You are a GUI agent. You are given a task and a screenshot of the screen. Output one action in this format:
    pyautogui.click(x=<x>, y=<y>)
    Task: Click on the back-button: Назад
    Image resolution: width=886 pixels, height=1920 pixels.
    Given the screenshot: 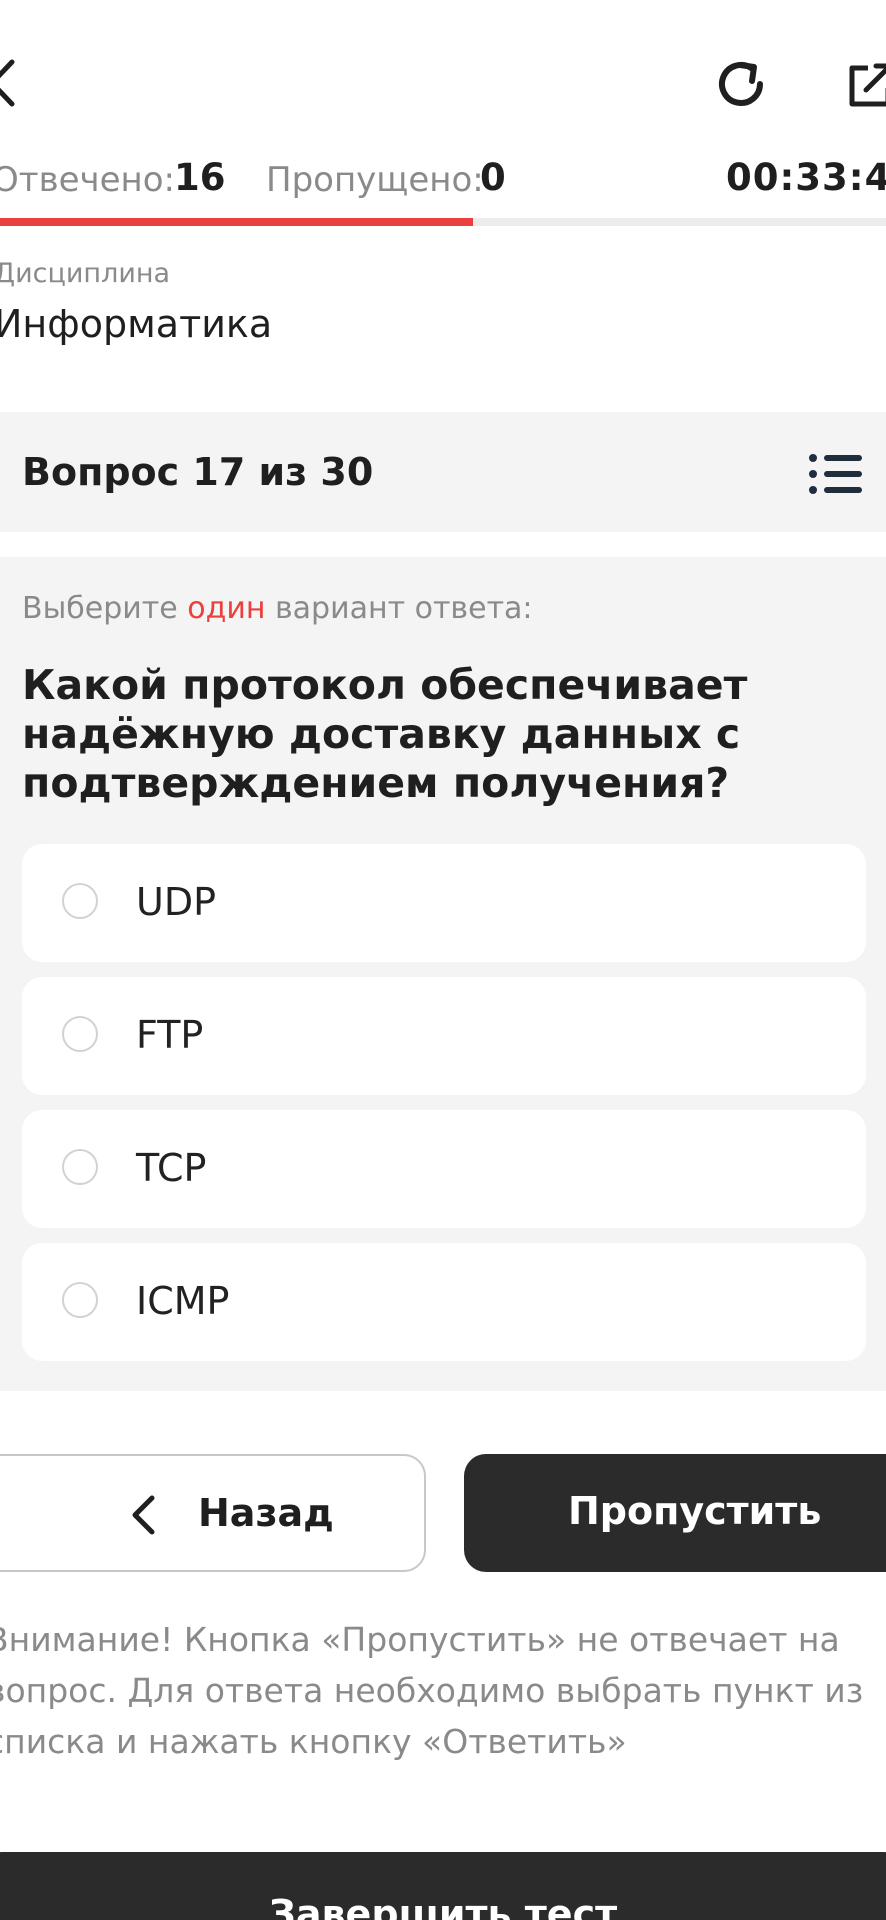 What is the action you would take?
    pyautogui.click(x=213, y=1513)
    